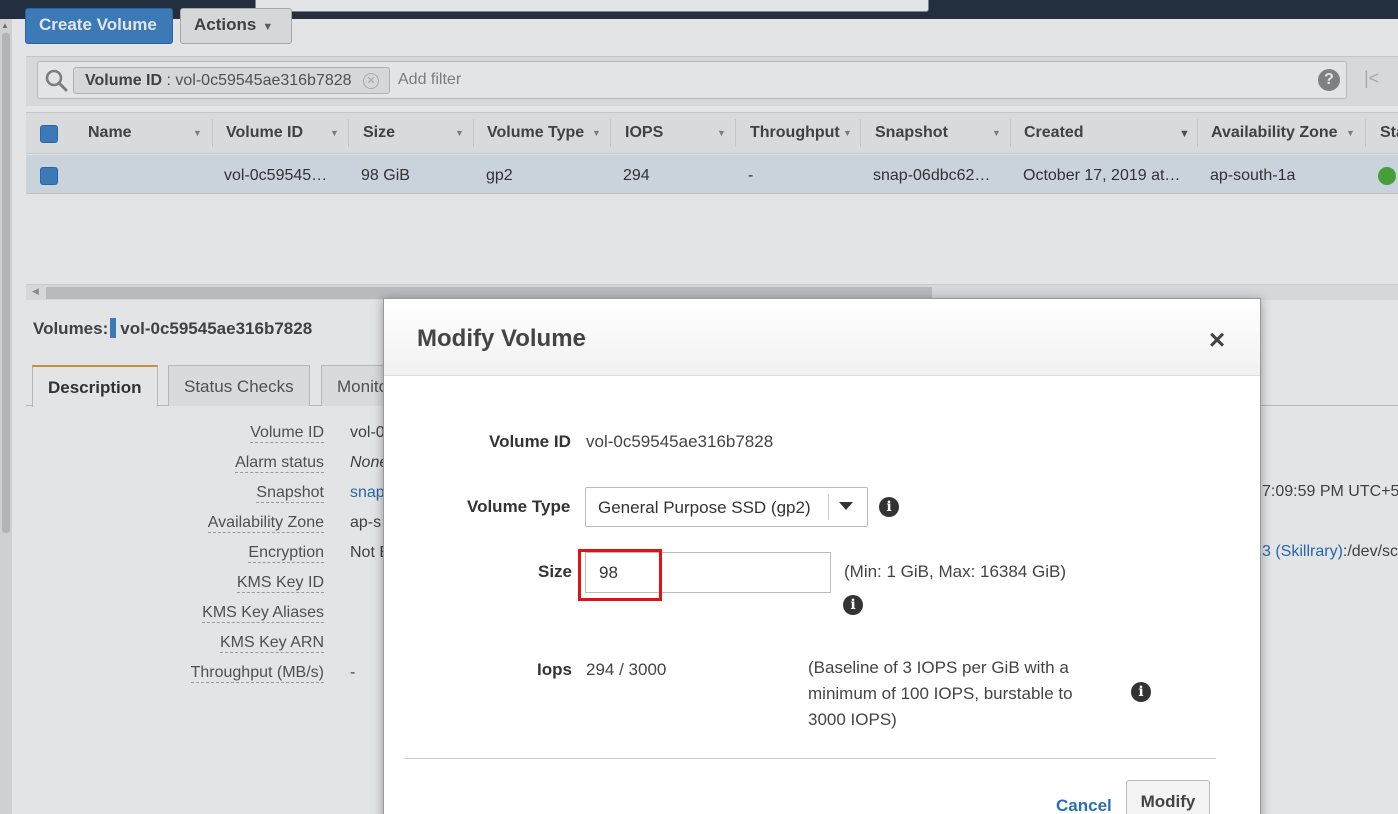 This screenshot has width=1398, height=814. I want to click on select-divider, so click(828, 507).